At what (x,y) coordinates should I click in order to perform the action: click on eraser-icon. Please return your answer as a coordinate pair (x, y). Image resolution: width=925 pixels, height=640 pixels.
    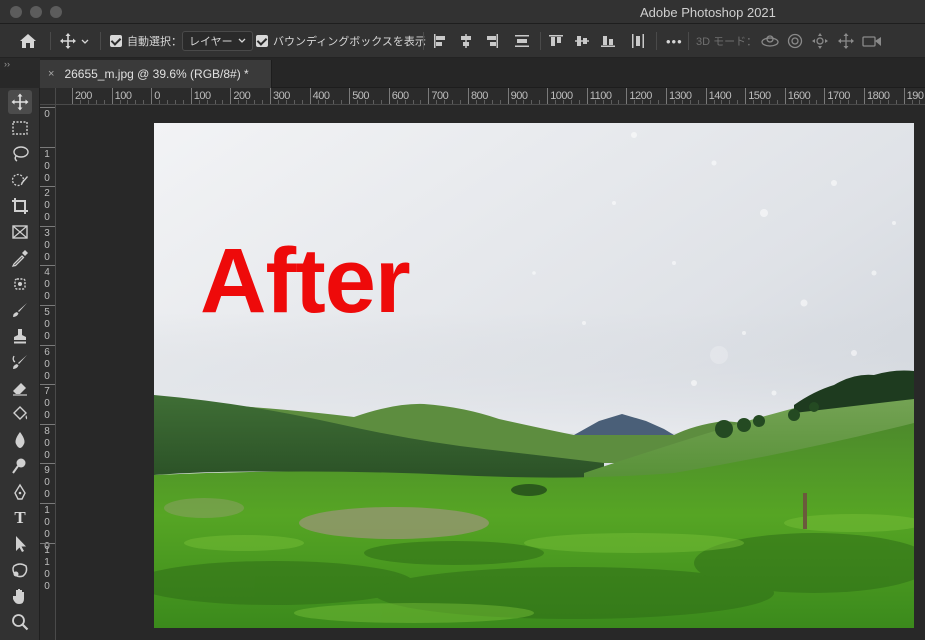
    Looking at the image, I should click on (20, 389).